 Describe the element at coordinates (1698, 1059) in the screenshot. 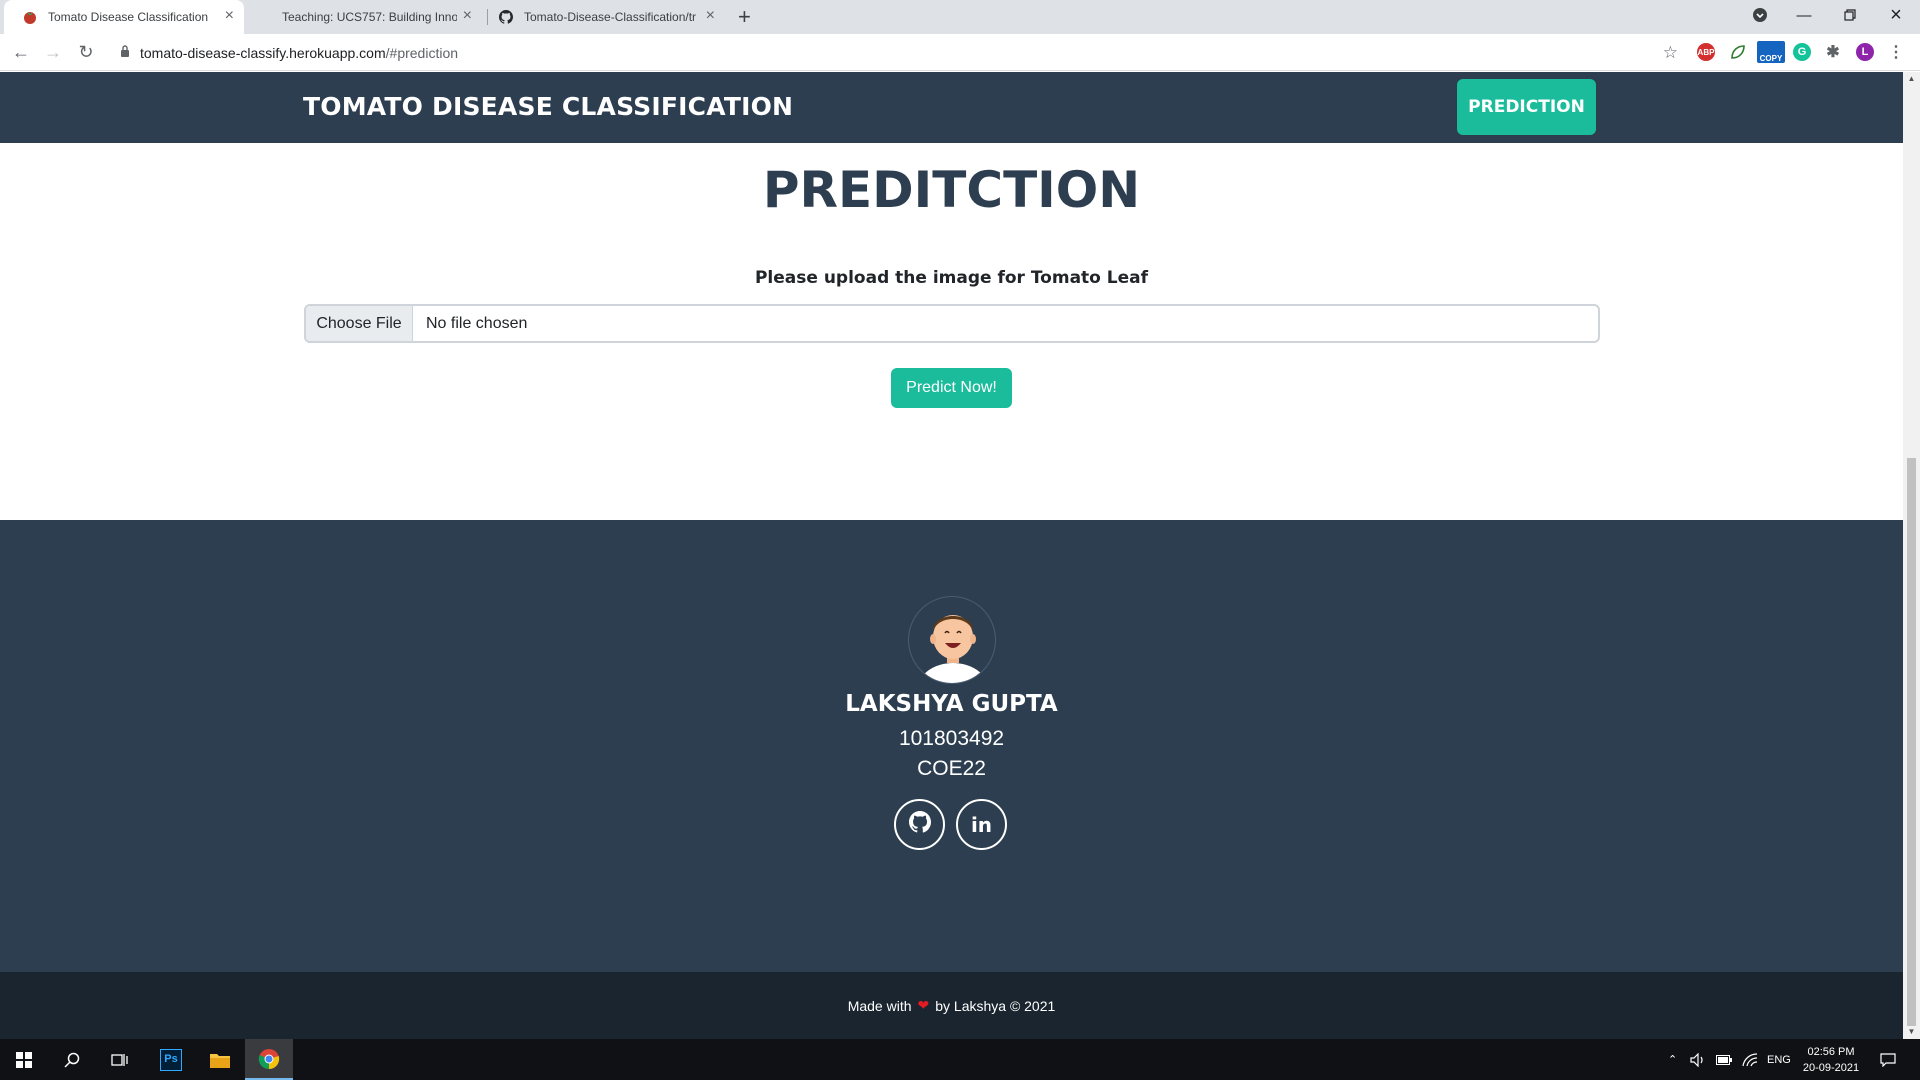

I see `volume-icon` at that location.